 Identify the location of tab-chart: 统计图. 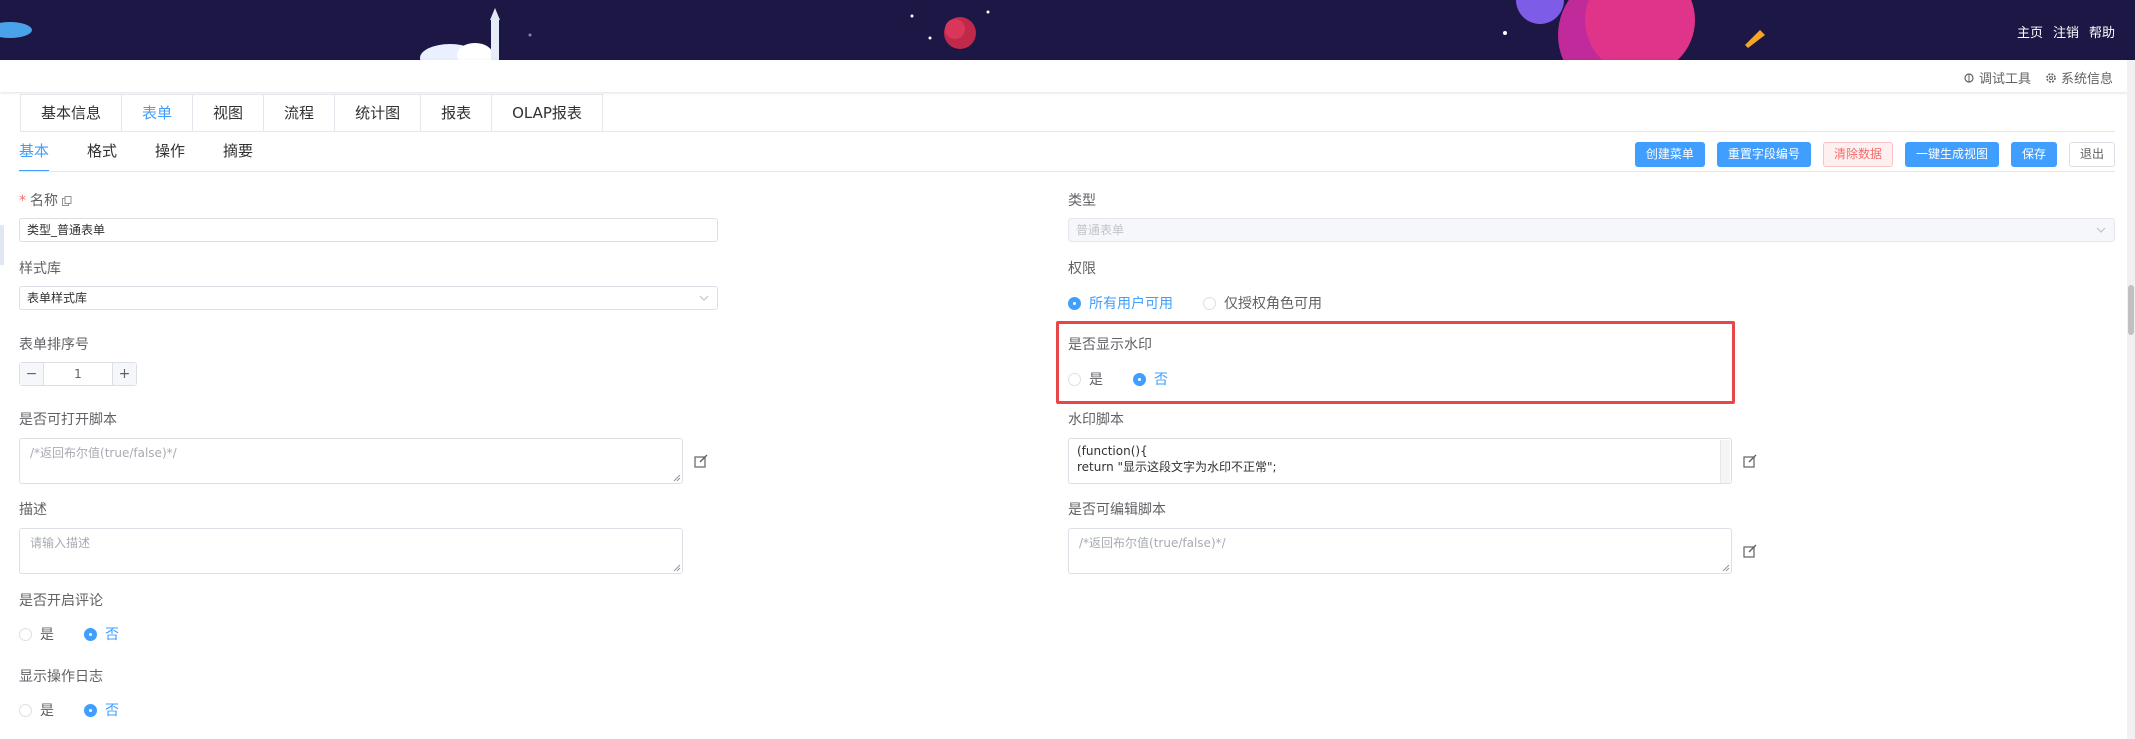
(378, 113).